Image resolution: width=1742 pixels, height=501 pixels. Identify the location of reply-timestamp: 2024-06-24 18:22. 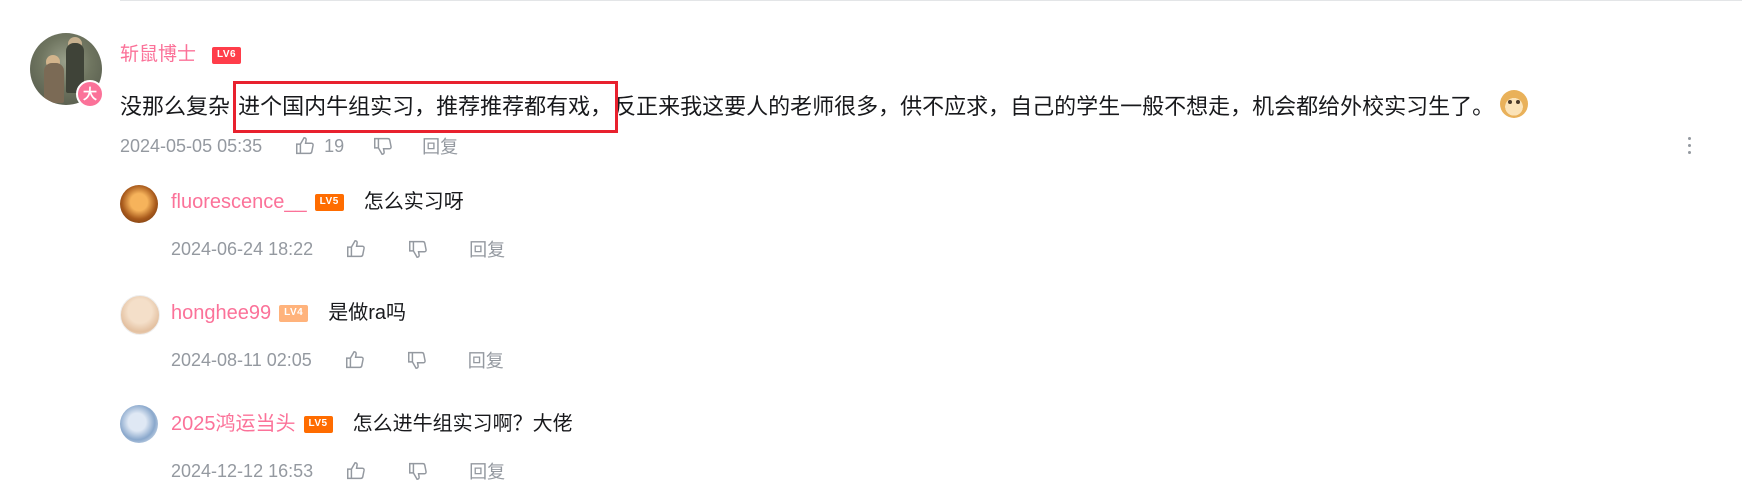
(242, 248).